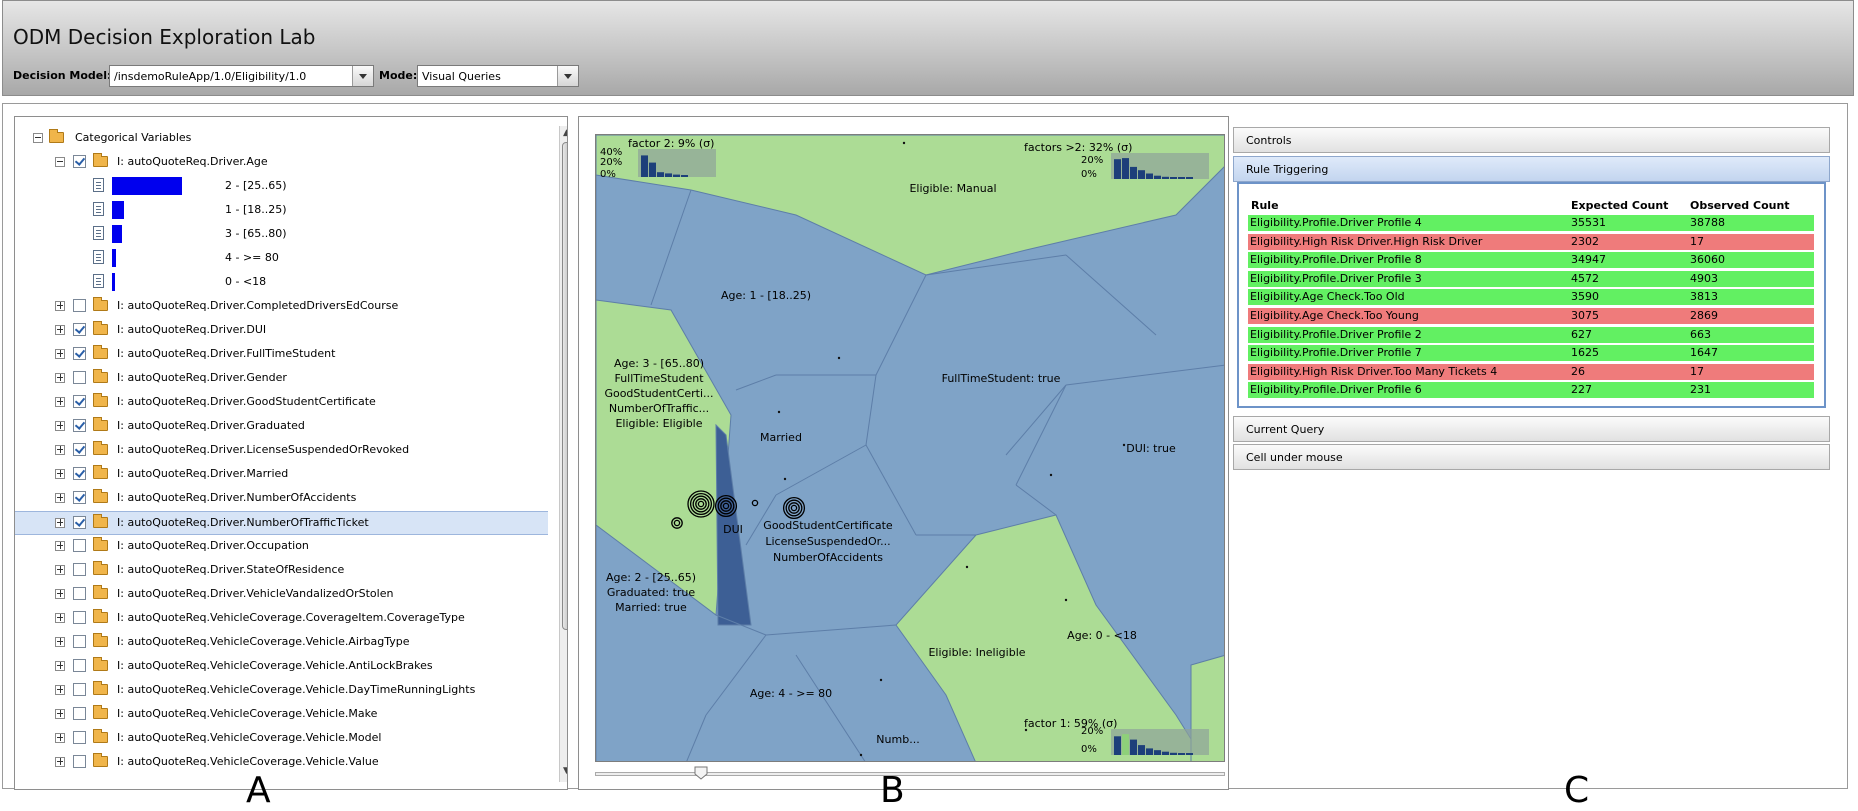 The width and height of the screenshot is (1858, 811). I want to click on tree-scrollbar: ▲ ▼, so click(563, 454).